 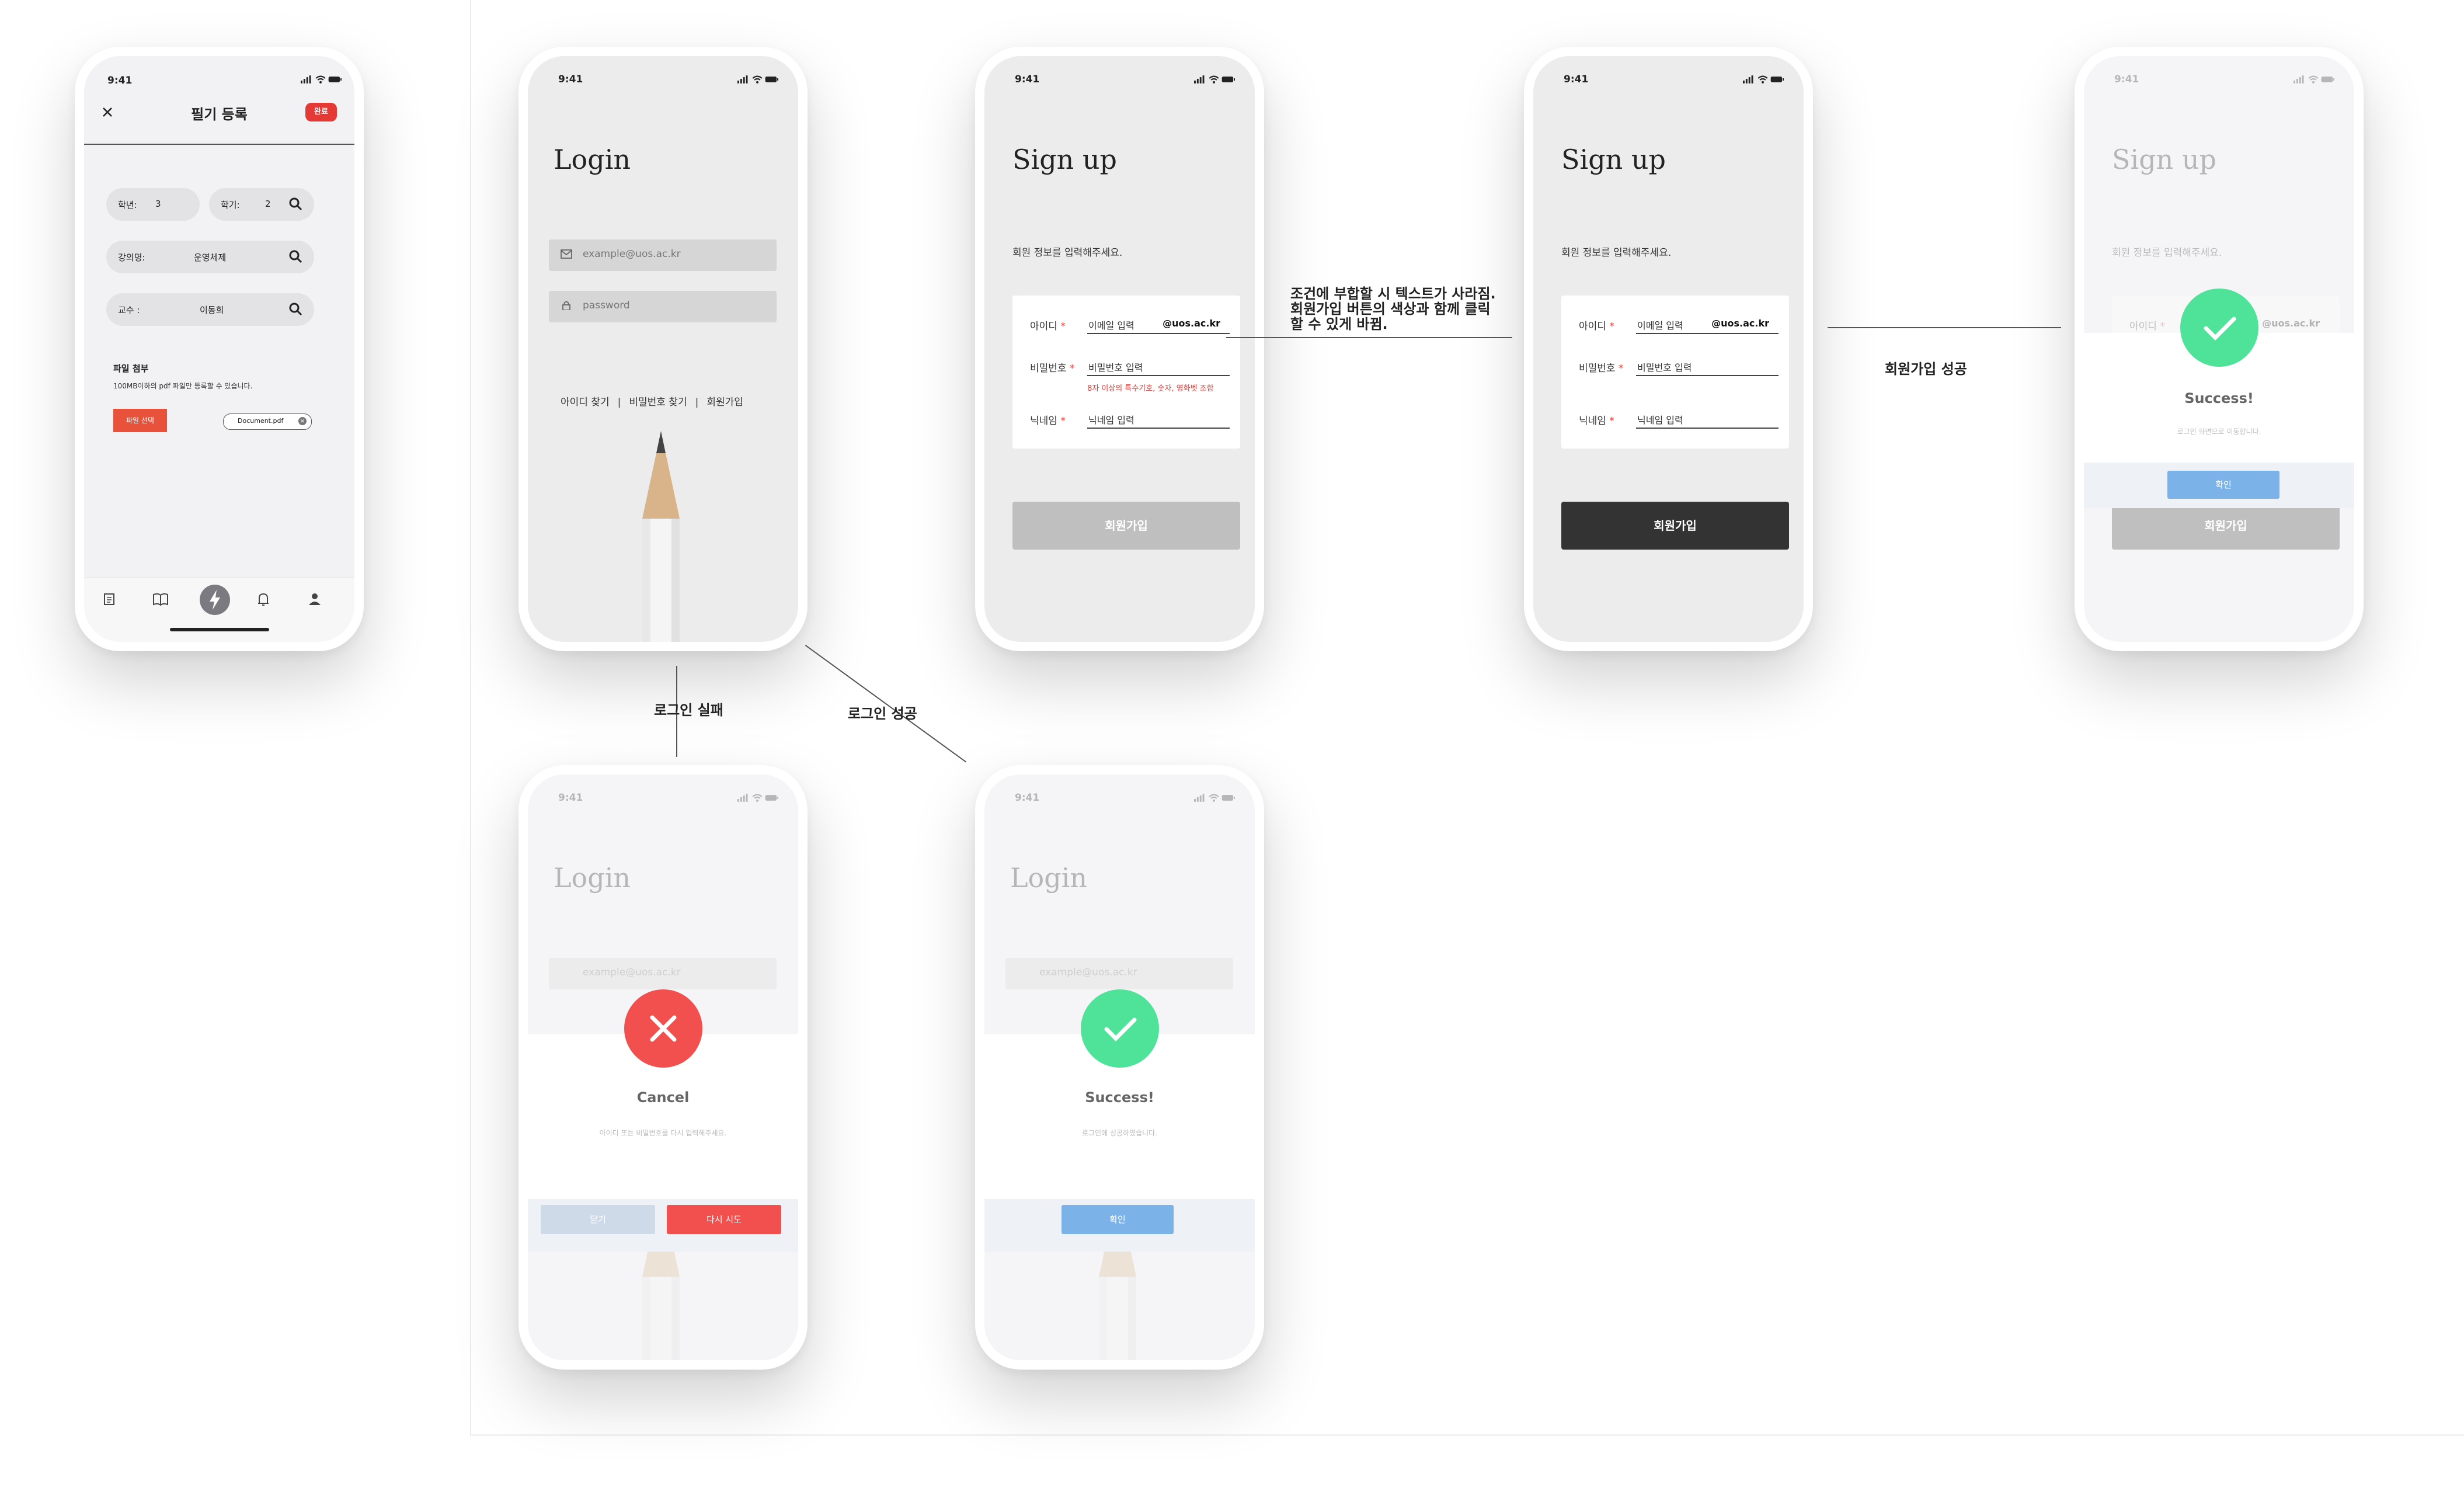 I want to click on annotation-signup-success: 회원가입 성공, so click(x=1926, y=369).